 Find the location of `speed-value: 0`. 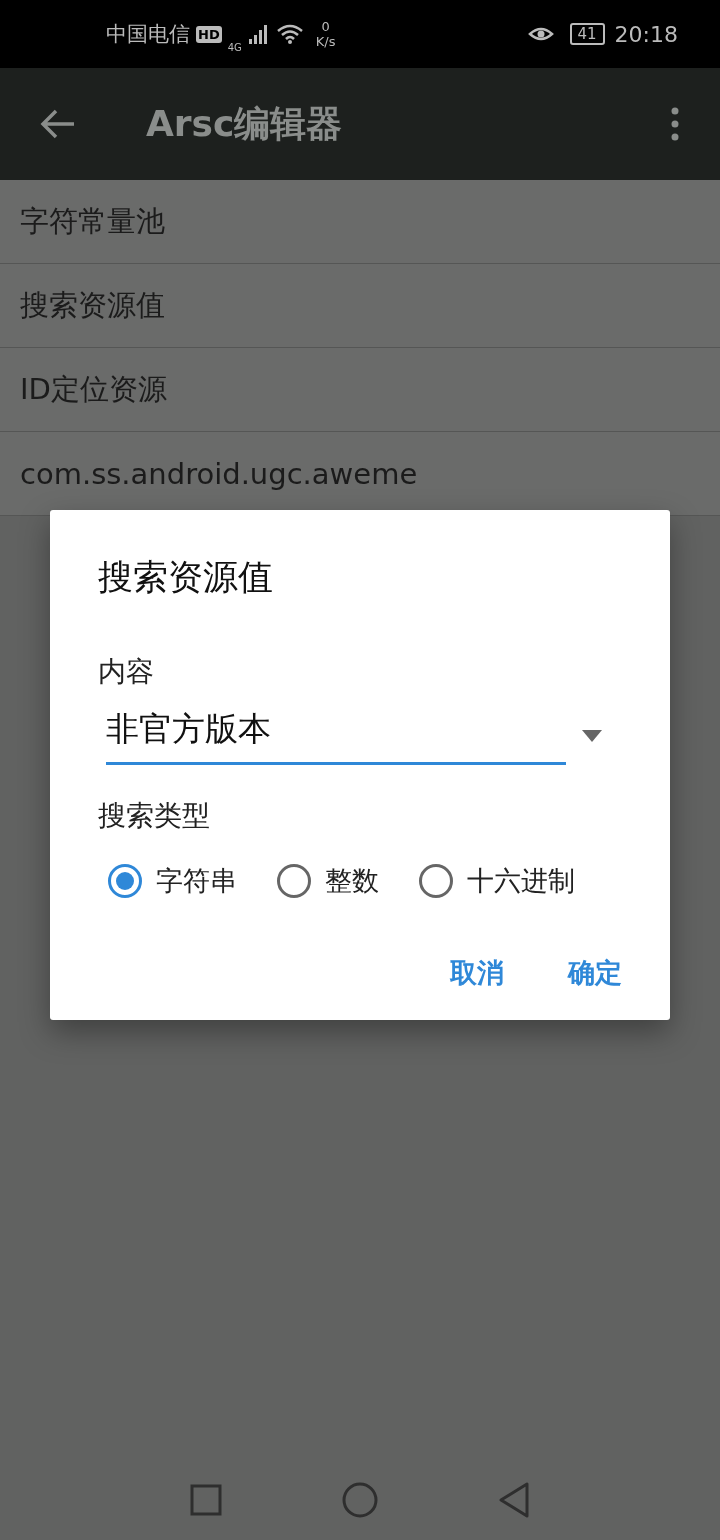

speed-value: 0 is located at coordinates (325, 26).